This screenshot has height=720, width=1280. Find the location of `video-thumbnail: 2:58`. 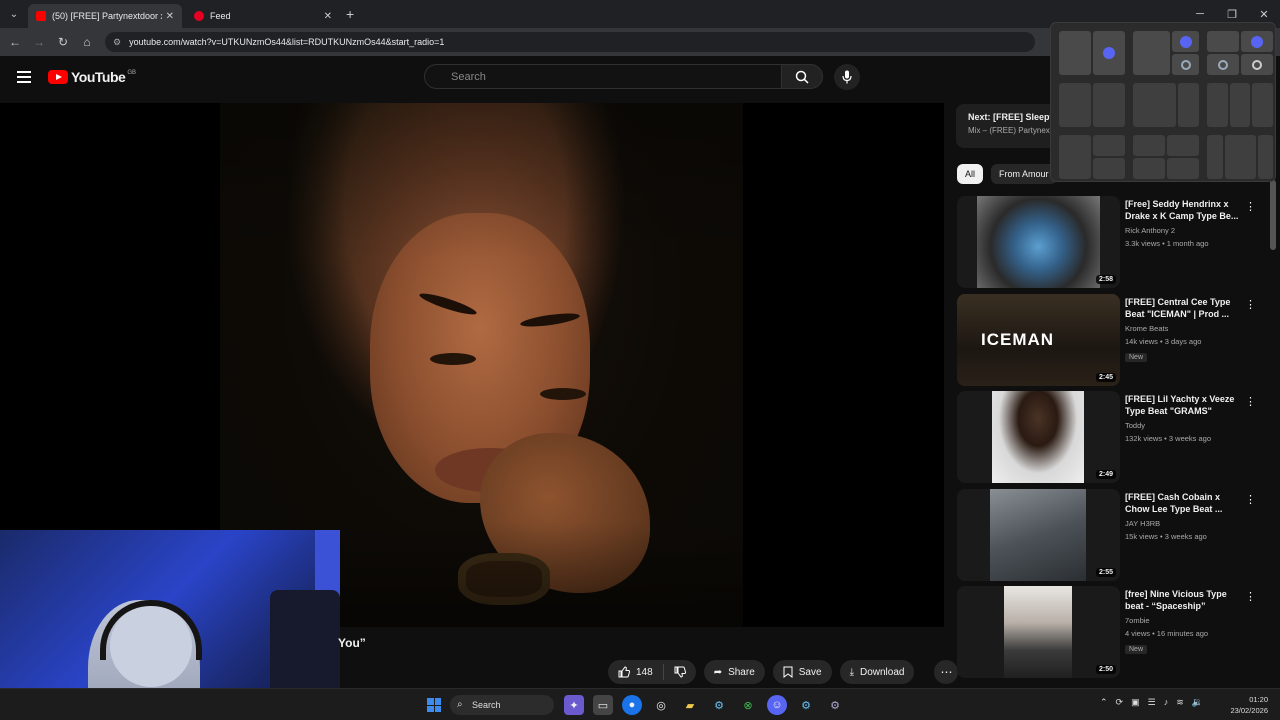

video-thumbnail: 2:58 is located at coordinates (1038, 242).